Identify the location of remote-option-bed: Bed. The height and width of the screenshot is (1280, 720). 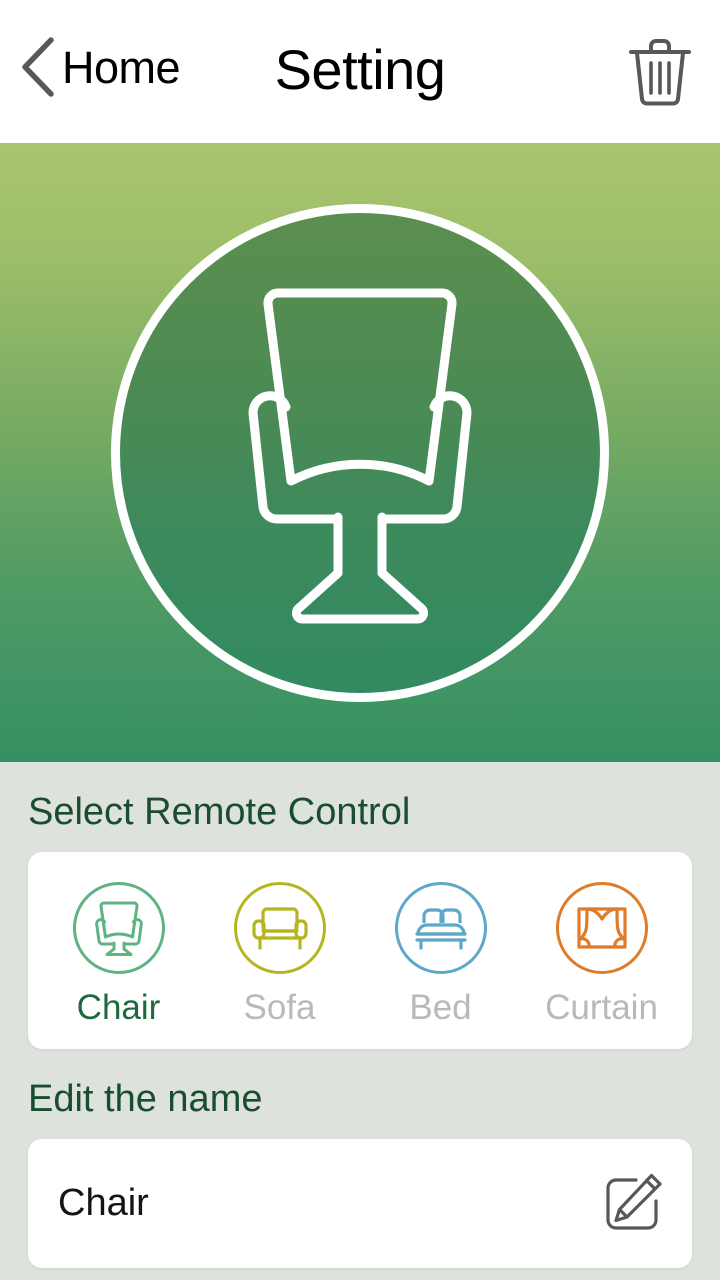
(440, 954).